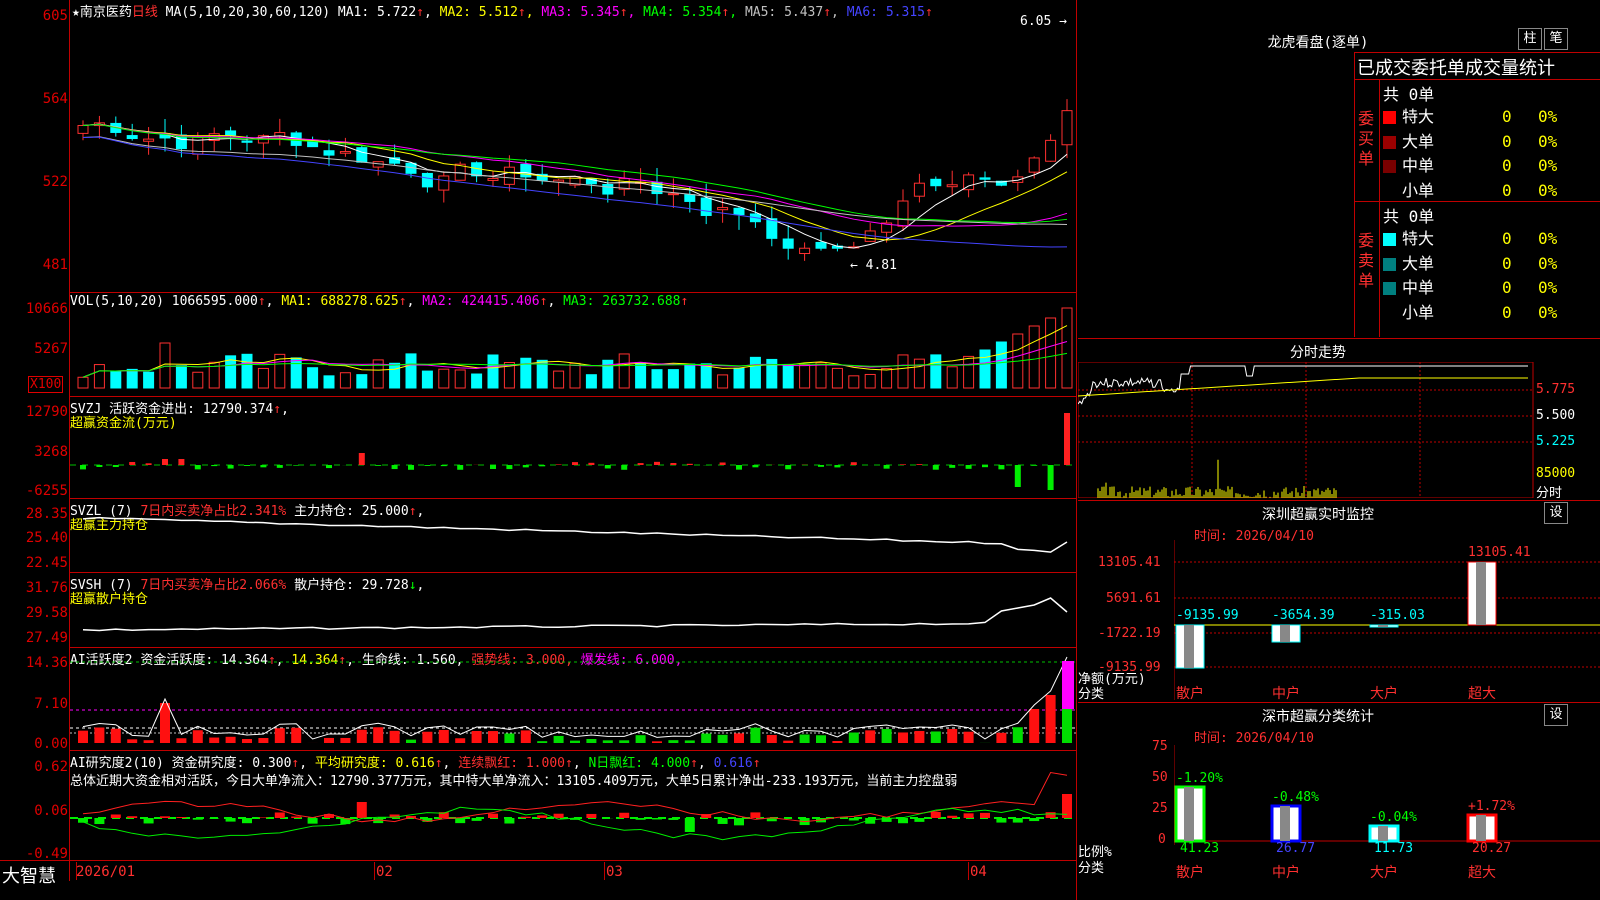  I want to click on sz-monitor-title: 深圳超赢实时监控, so click(1318, 515).